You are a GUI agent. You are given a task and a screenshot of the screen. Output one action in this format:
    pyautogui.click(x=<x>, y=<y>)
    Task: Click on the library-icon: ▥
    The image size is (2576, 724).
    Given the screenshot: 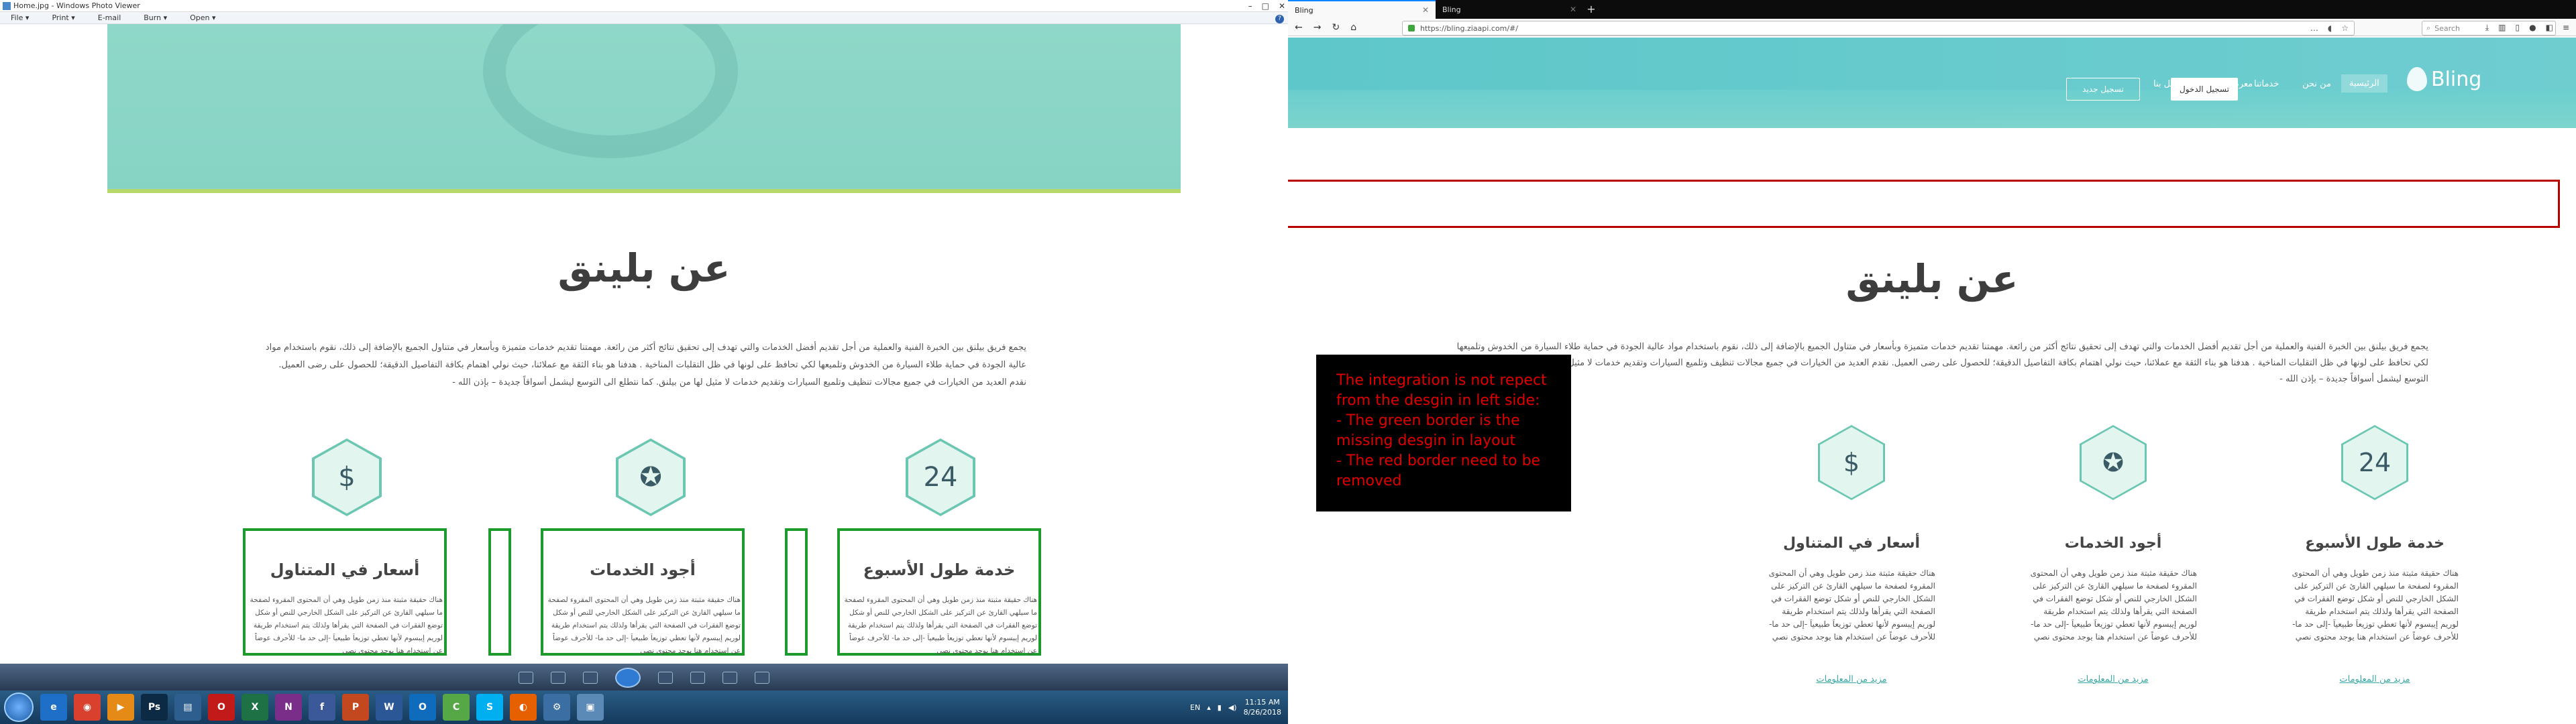 What is the action you would take?
    pyautogui.click(x=2502, y=28)
    